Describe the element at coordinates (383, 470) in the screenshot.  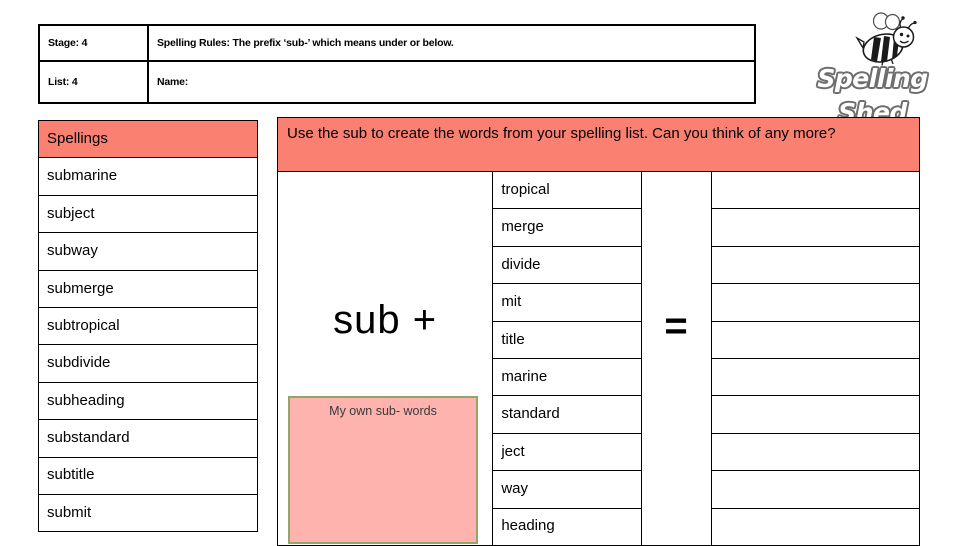
I see `my-own-words-box: My own sub- words` at that location.